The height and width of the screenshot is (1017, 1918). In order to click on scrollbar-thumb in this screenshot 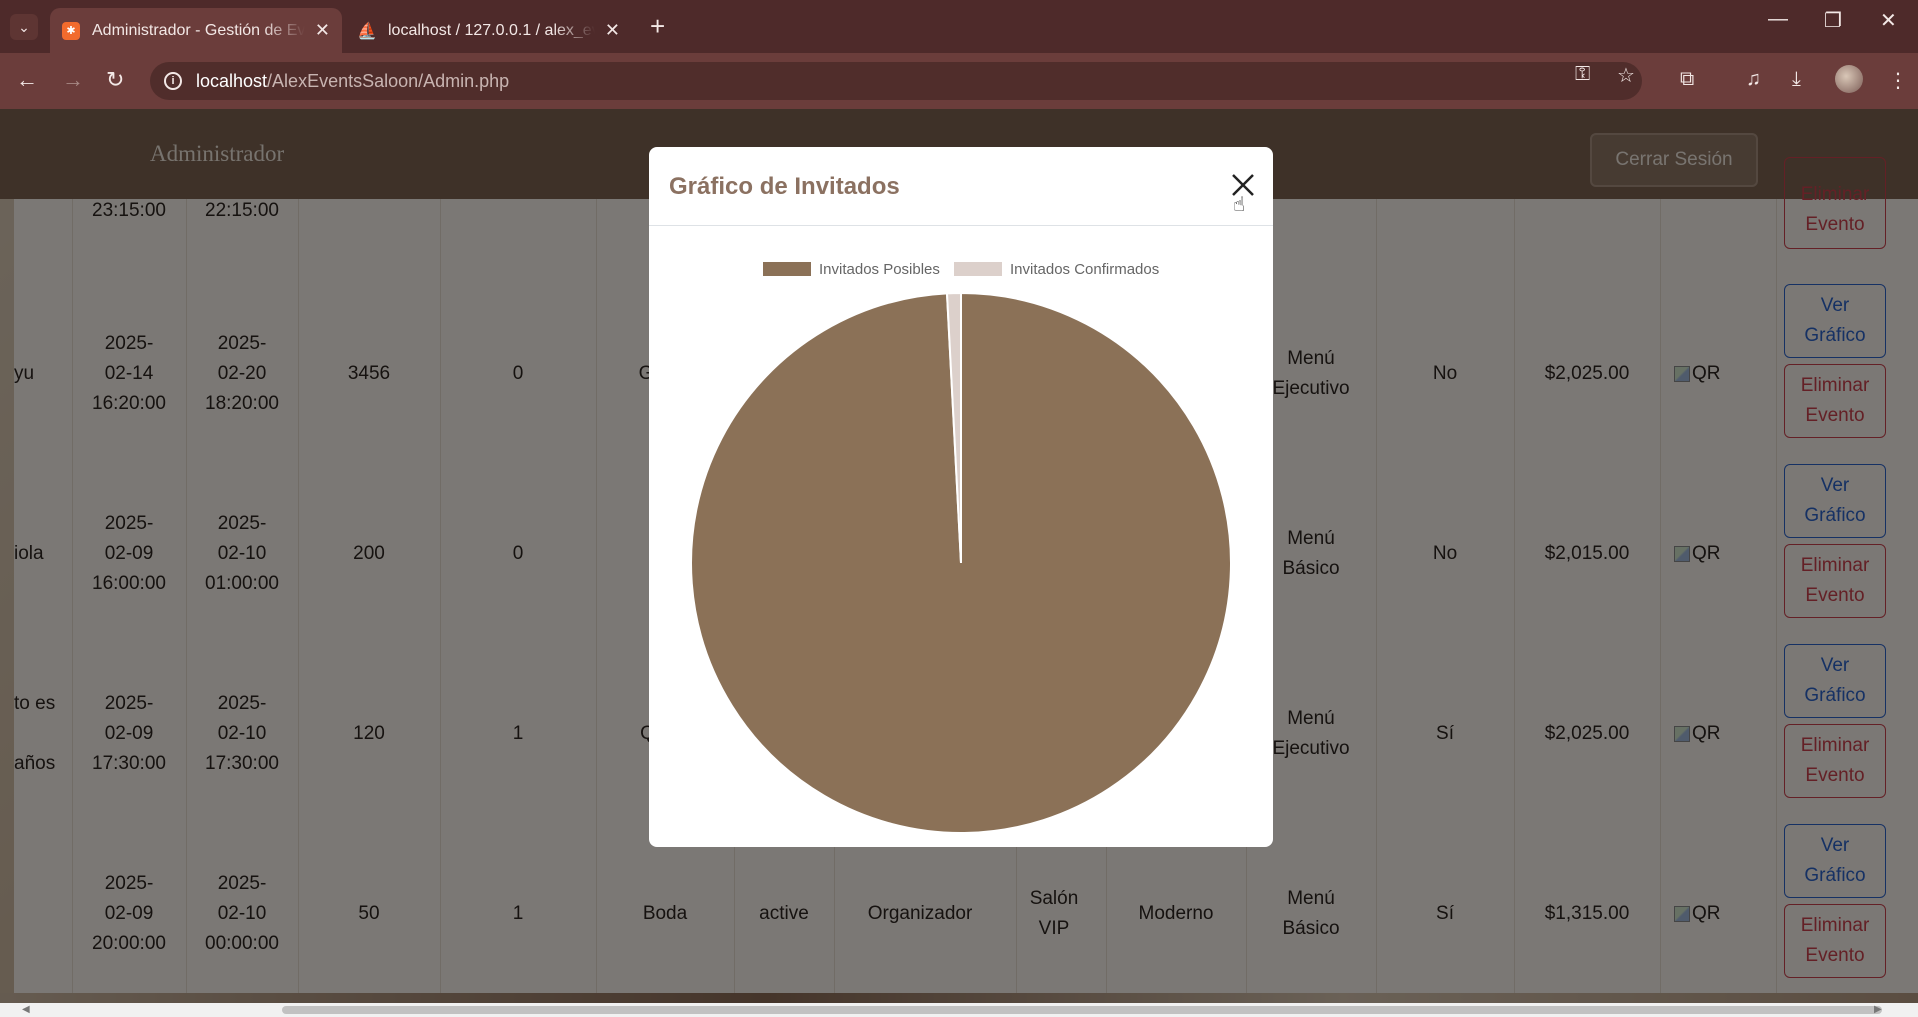, I will do `click(1082, 1010)`.